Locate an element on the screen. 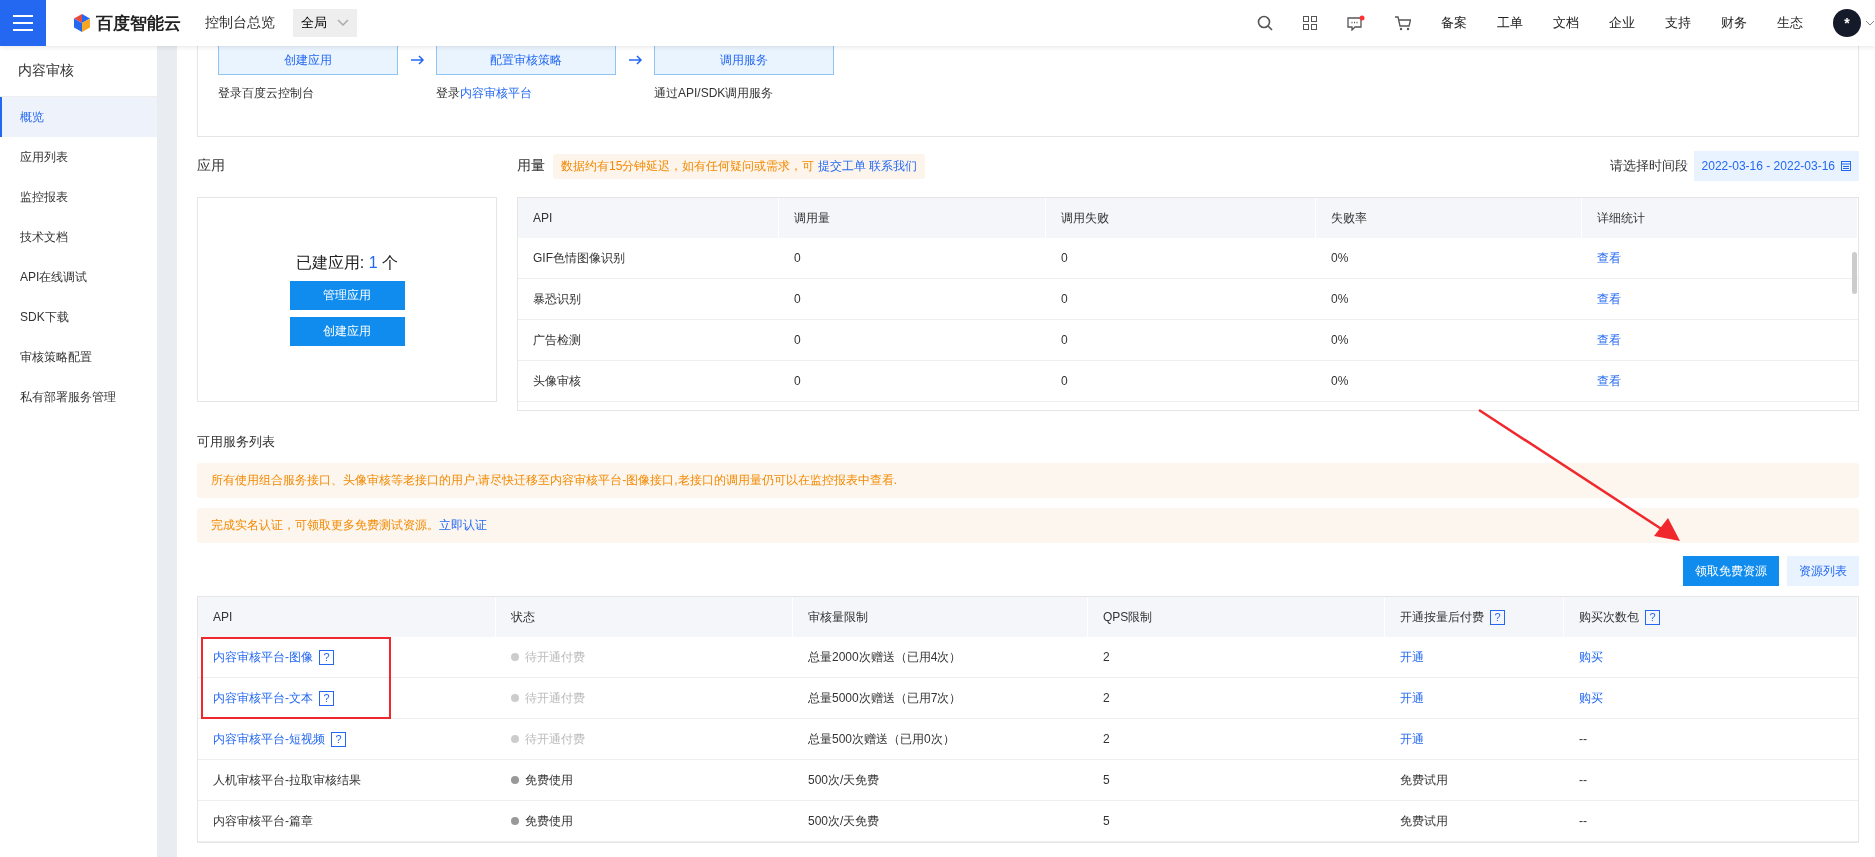 This screenshot has height=857, width=1875. platform-link: 内容审核平台 is located at coordinates (496, 93).